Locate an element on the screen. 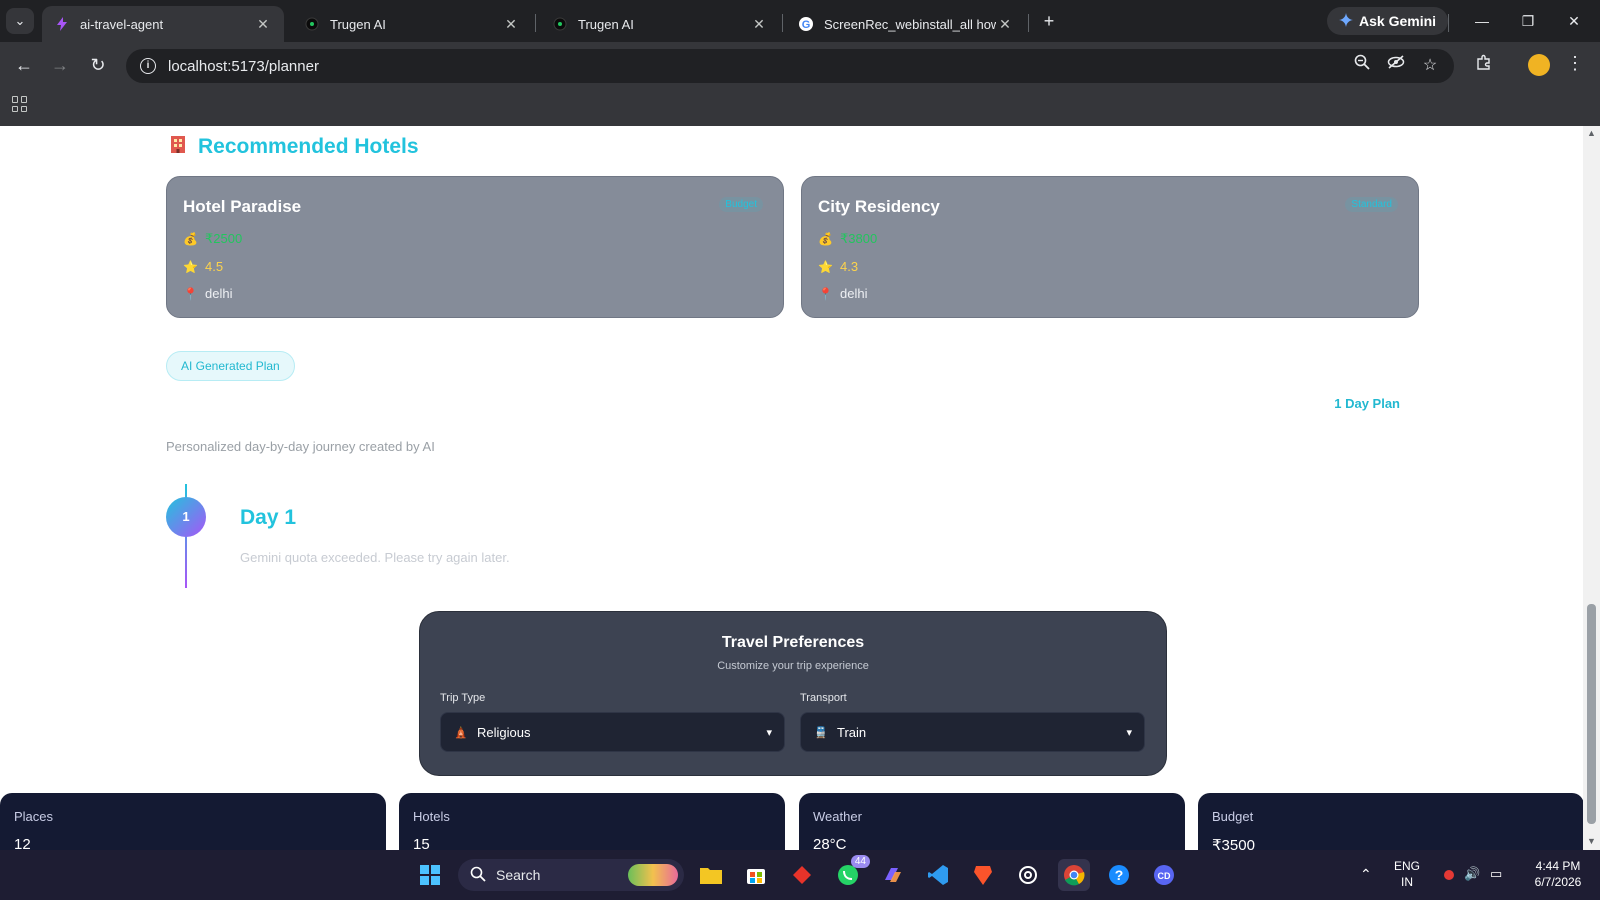 The image size is (1600, 900). tab-title: ScreenRec_webinstall_all how to is located at coordinates (910, 24).